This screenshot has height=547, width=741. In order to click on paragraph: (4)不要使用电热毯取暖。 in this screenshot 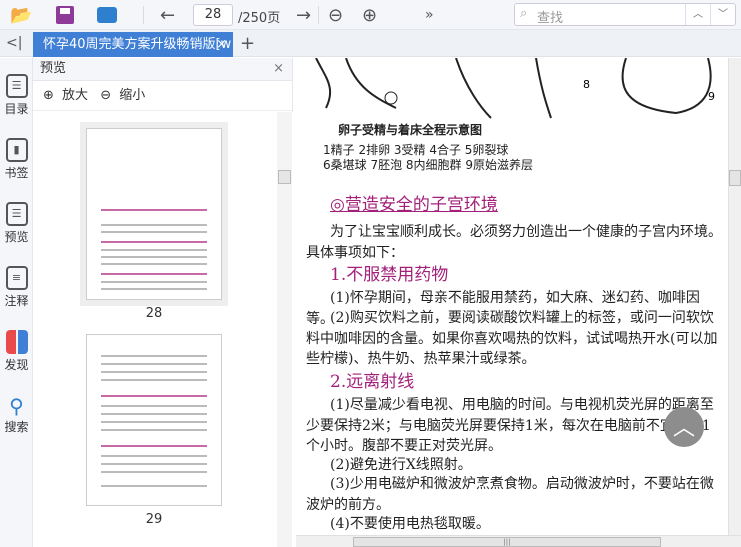, I will do `click(410, 524)`.